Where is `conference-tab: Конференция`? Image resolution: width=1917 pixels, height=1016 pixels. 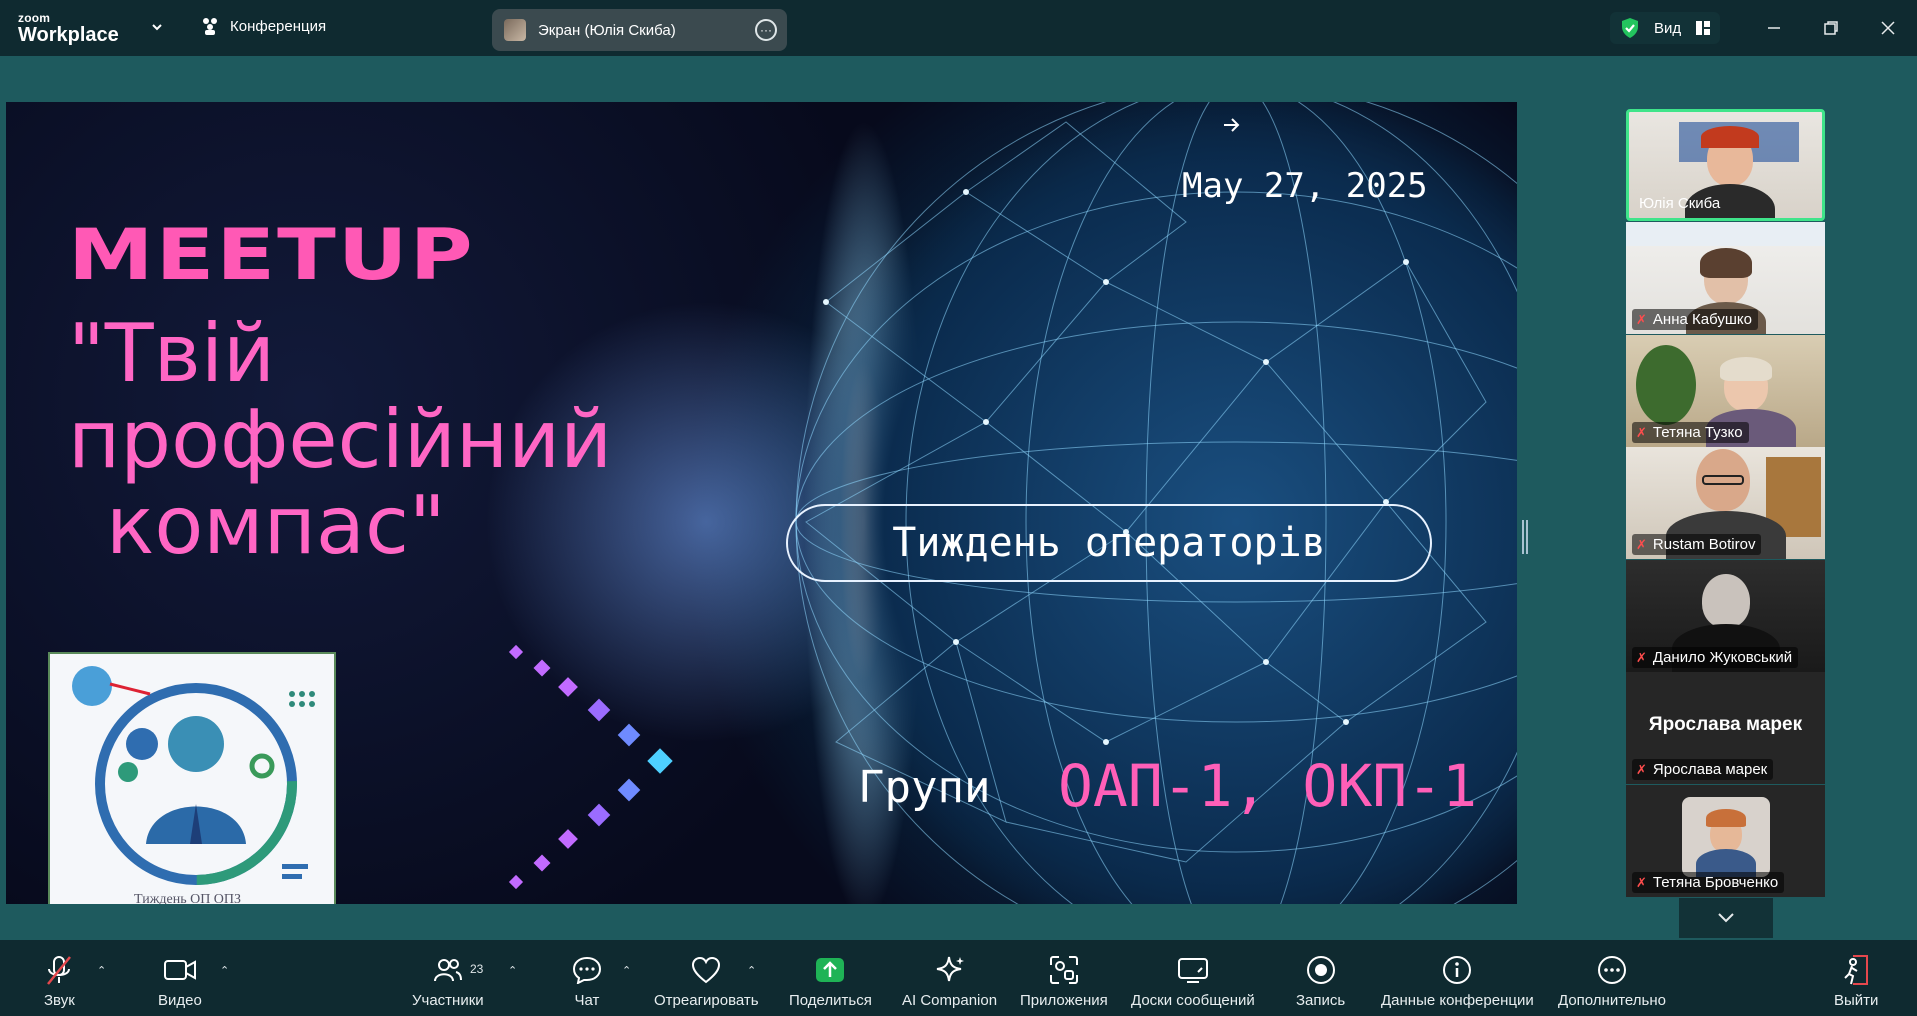
conference-tab: Конференция is located at coordinates (263, 26).